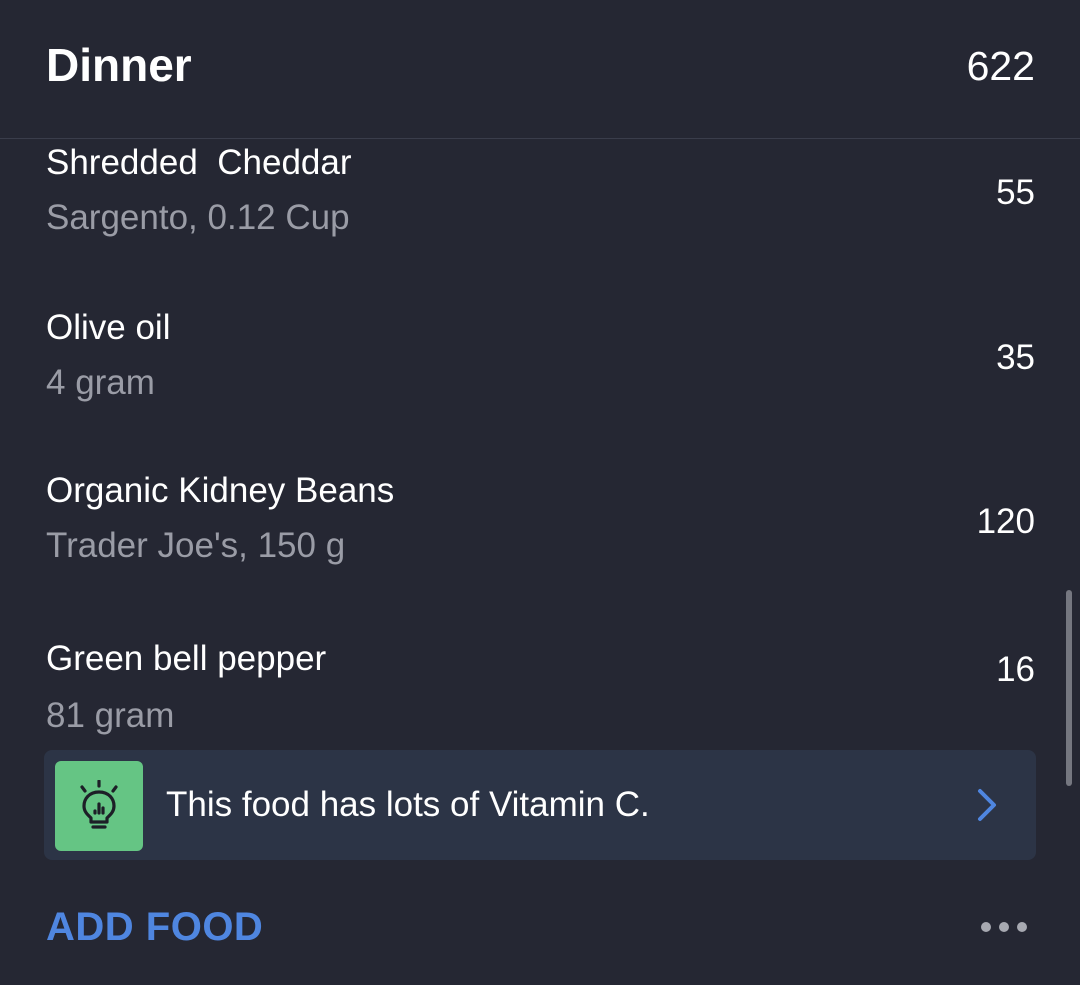 Image resolution: width=1080 pixels, height=985 pixels. I want to click on food-detail: Trader Joe's, 150 g, so click(196, 545).